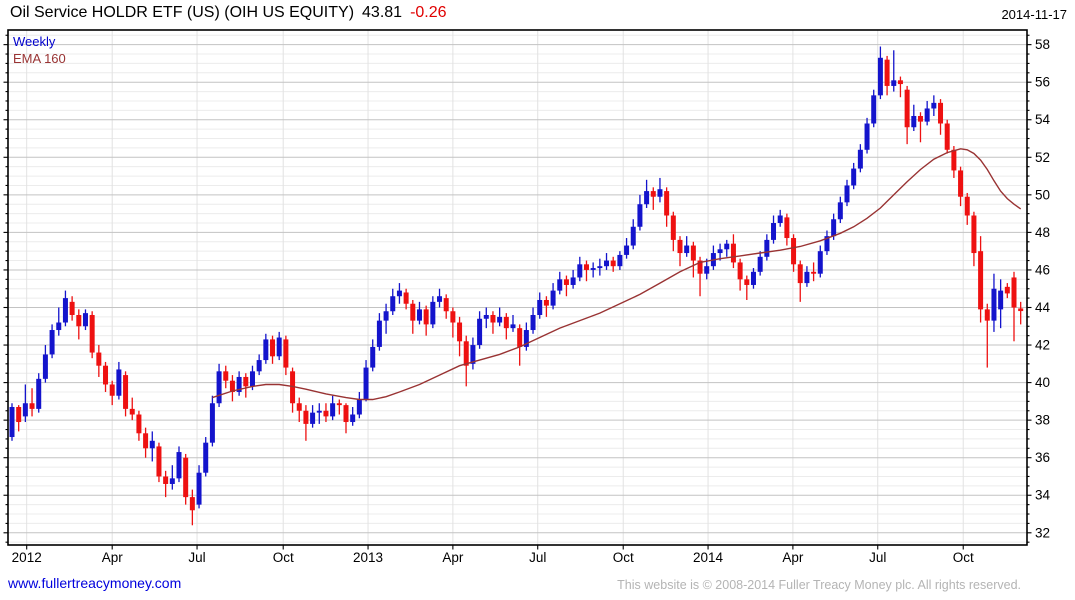  I want to click on y-tick-label: 58, so click(1042, 44).